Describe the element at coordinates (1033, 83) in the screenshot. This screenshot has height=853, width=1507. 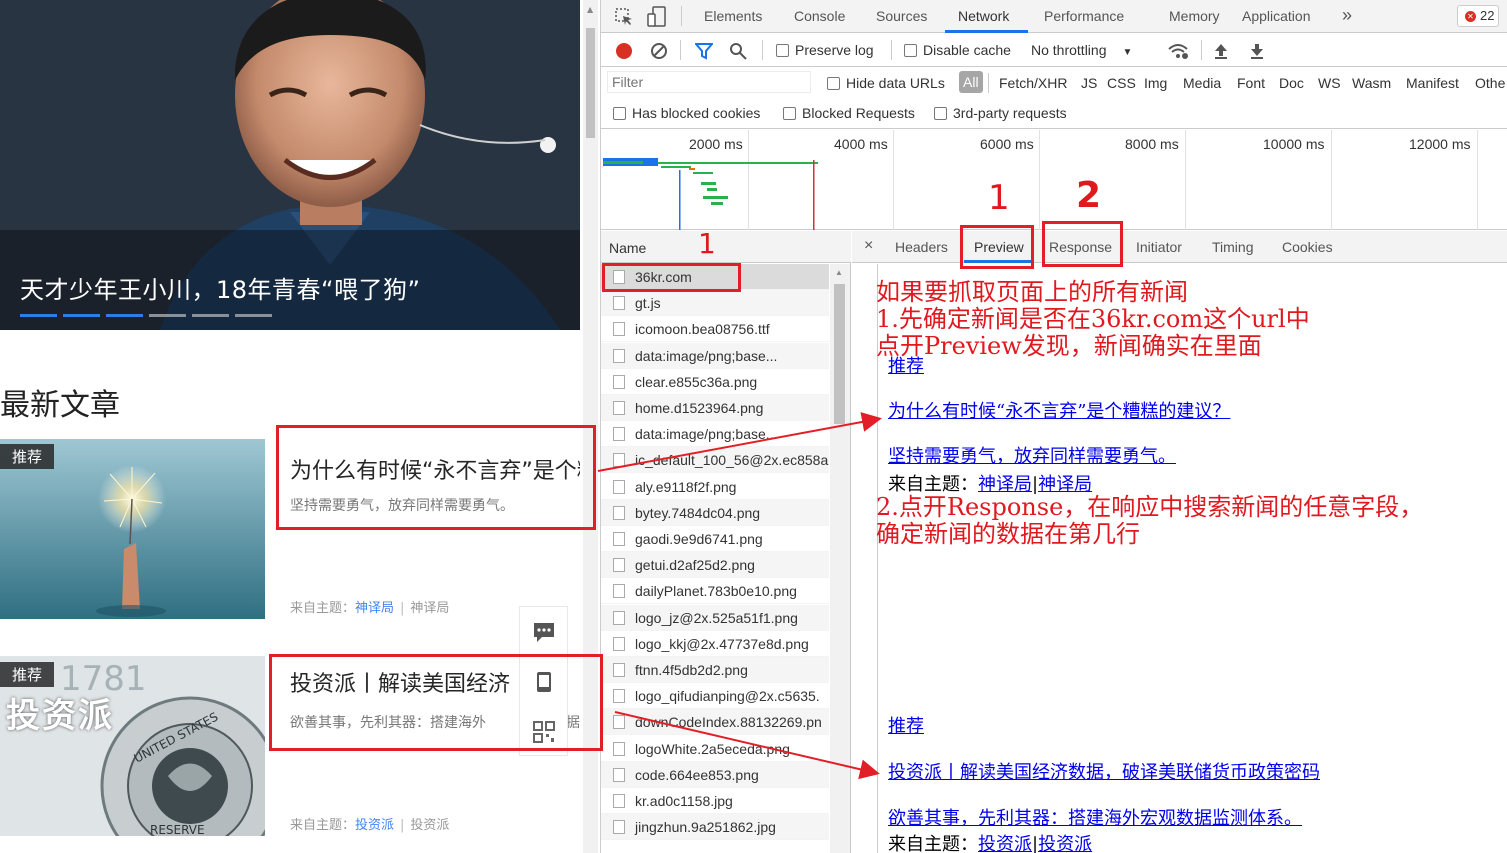
I see `type-filter-fetch-xhr: Fetch/XHR` at that location.